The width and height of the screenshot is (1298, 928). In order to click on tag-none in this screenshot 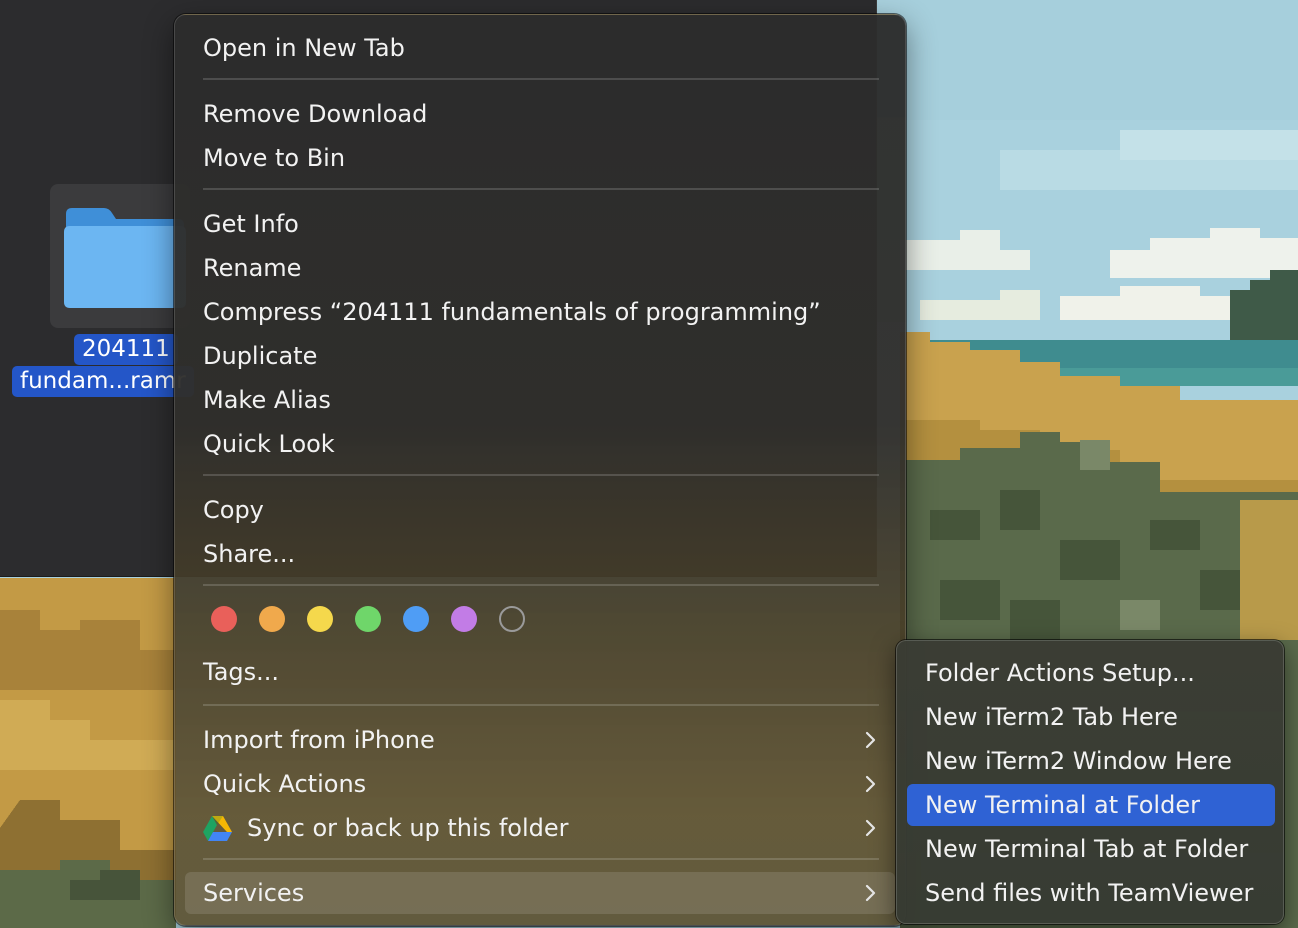, I will do `click(512, 619)`.